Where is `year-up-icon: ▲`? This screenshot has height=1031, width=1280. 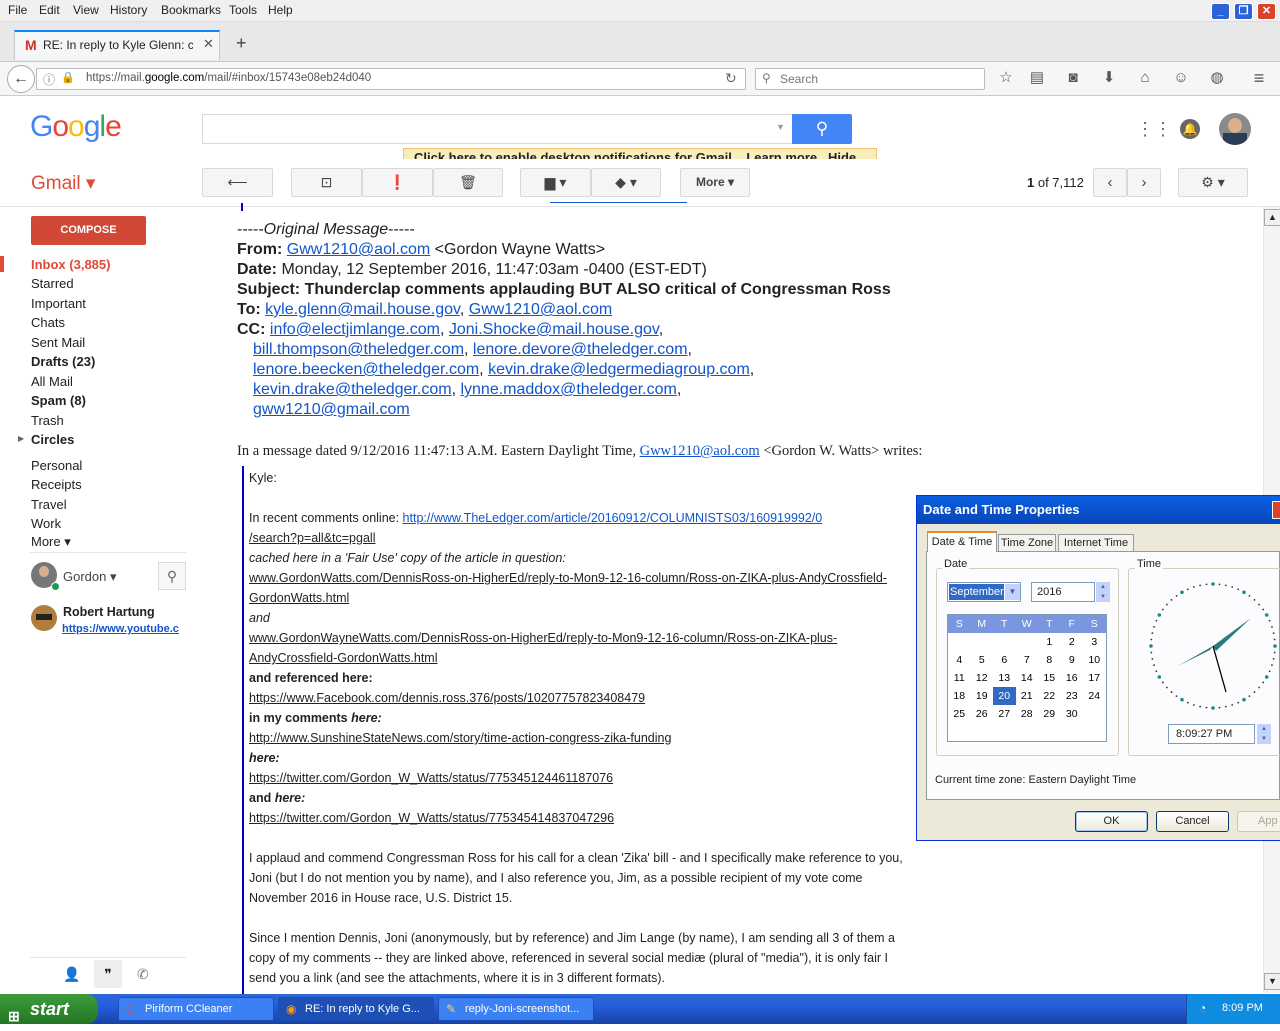 year-up-icon: ▲ is located at coordinates (1103, 587).